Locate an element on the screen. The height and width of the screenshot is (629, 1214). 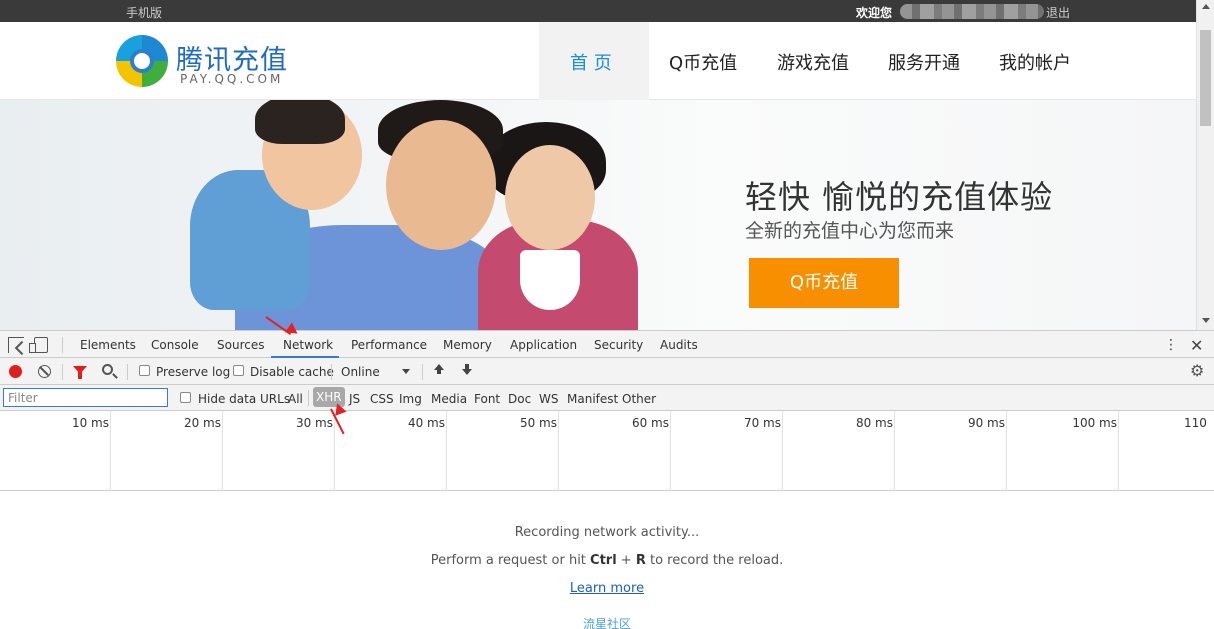
tenpay-logo-icon is located at coordinates (142, 61).